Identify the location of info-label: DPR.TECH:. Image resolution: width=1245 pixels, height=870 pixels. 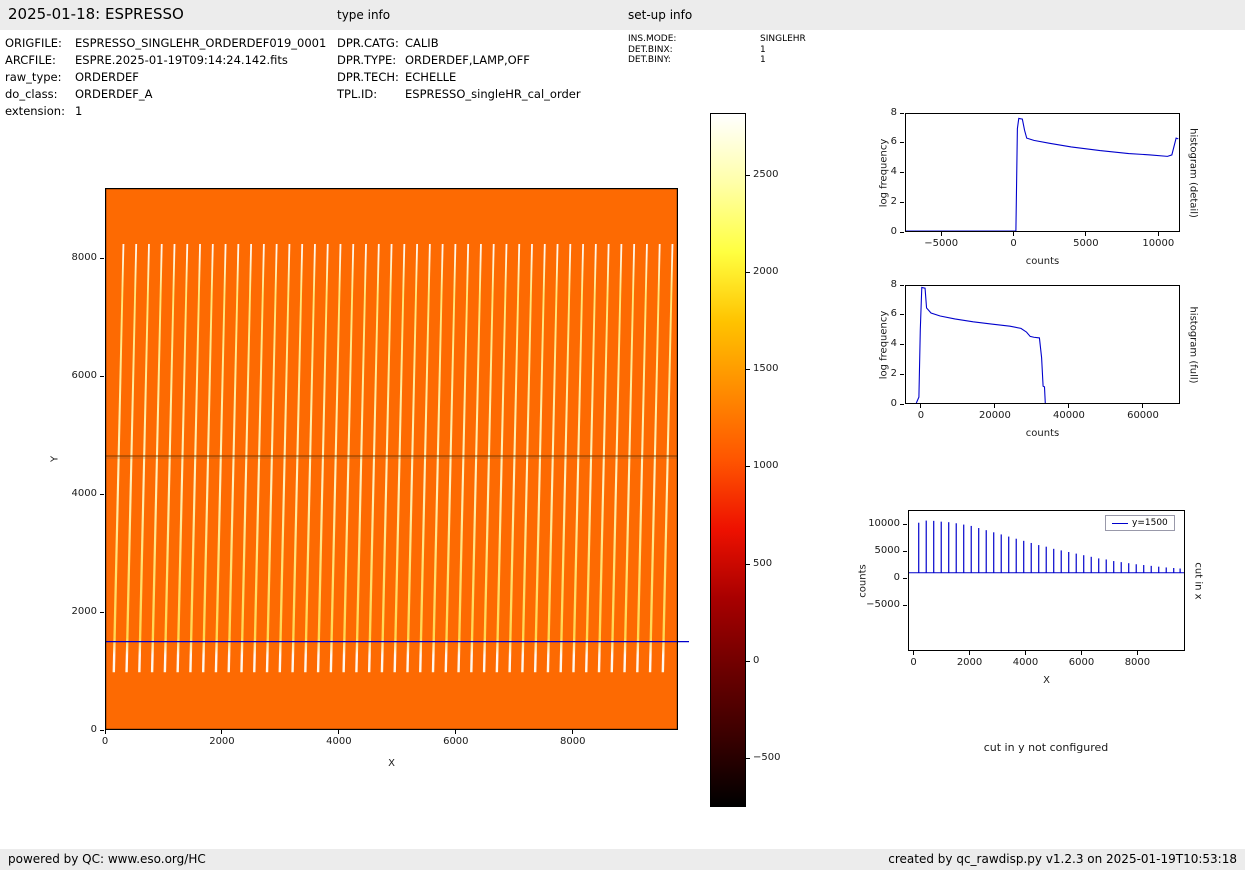
(368, 77).